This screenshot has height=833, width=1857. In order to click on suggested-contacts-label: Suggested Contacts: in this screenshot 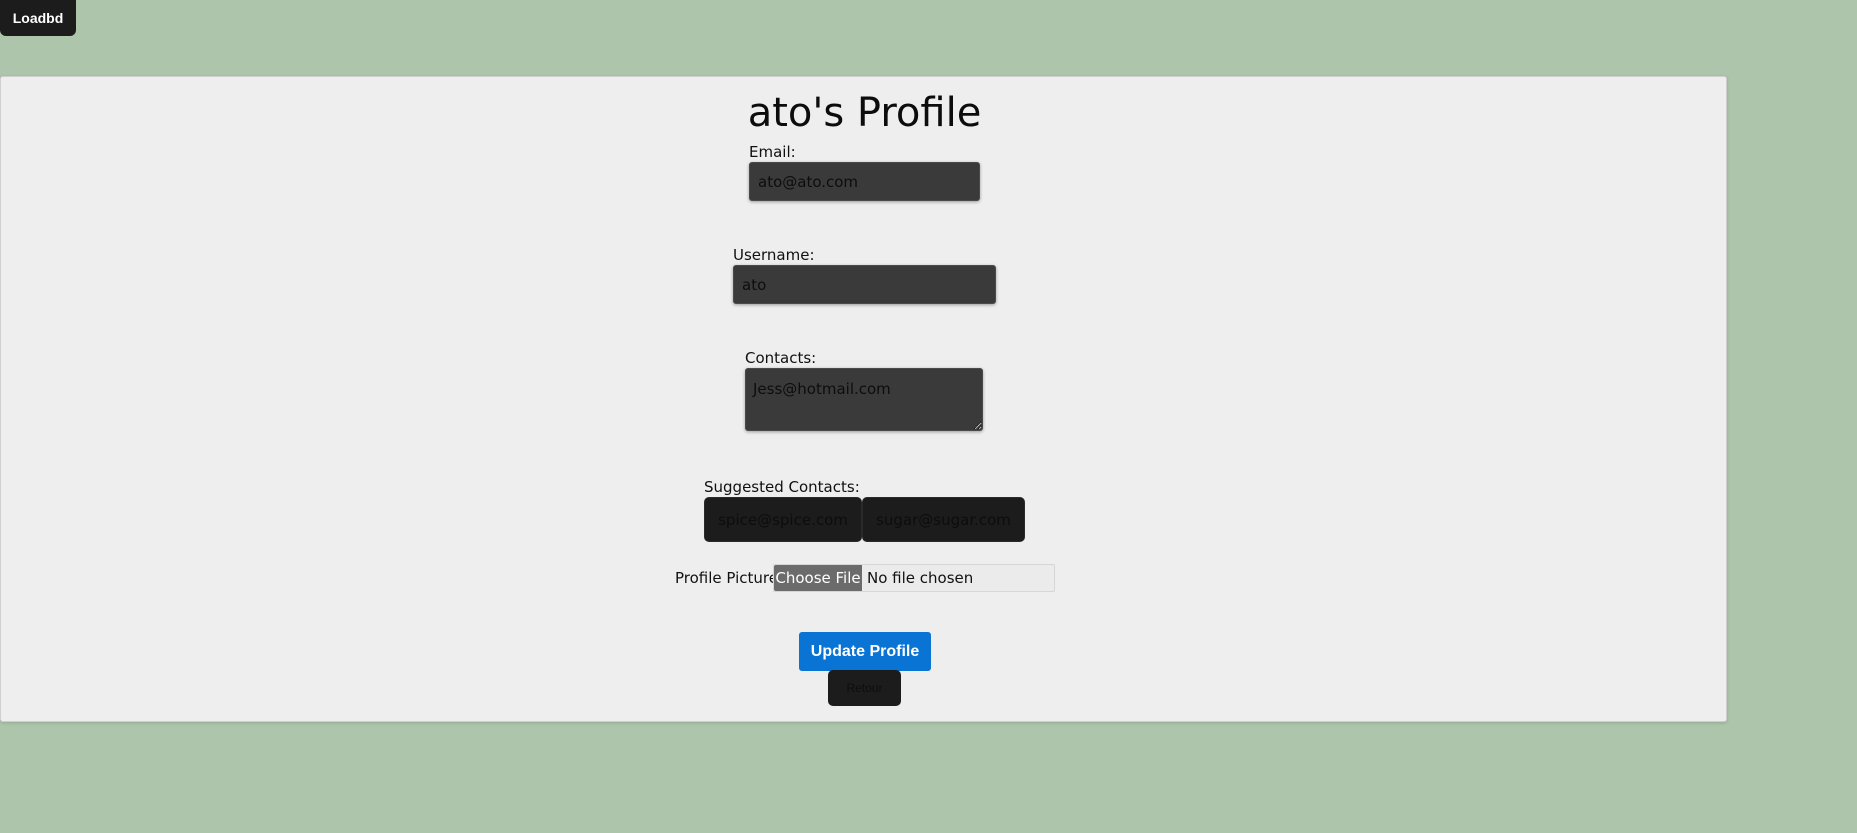, I will do `click(782, 487)`.